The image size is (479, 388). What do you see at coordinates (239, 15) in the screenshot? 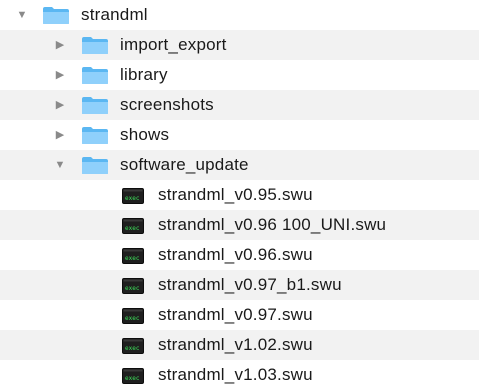
I see `tree-row-strandml: ▼ strandml` at bounding box center [239, 15].